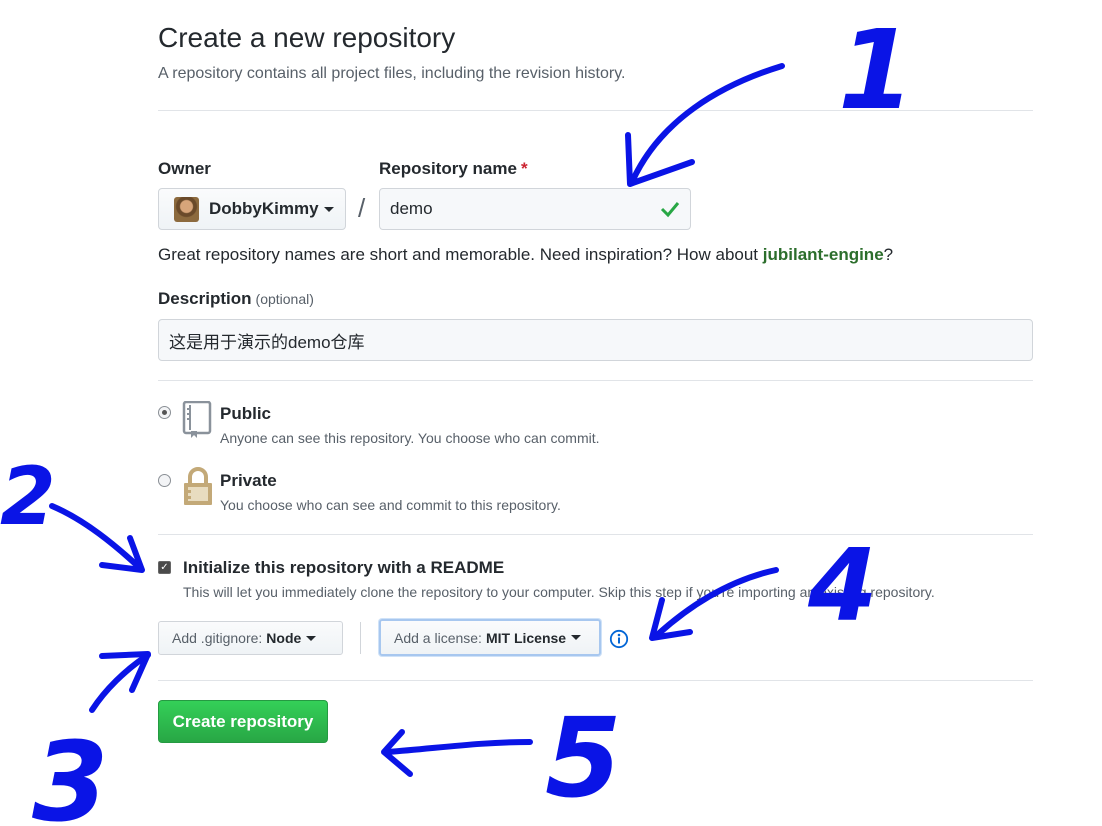 The image size is (1102, 826). What do you see at coordinates (526, 637) in the screenshot?
I see `license-value: MIT License` at bounding box center [526, 637].